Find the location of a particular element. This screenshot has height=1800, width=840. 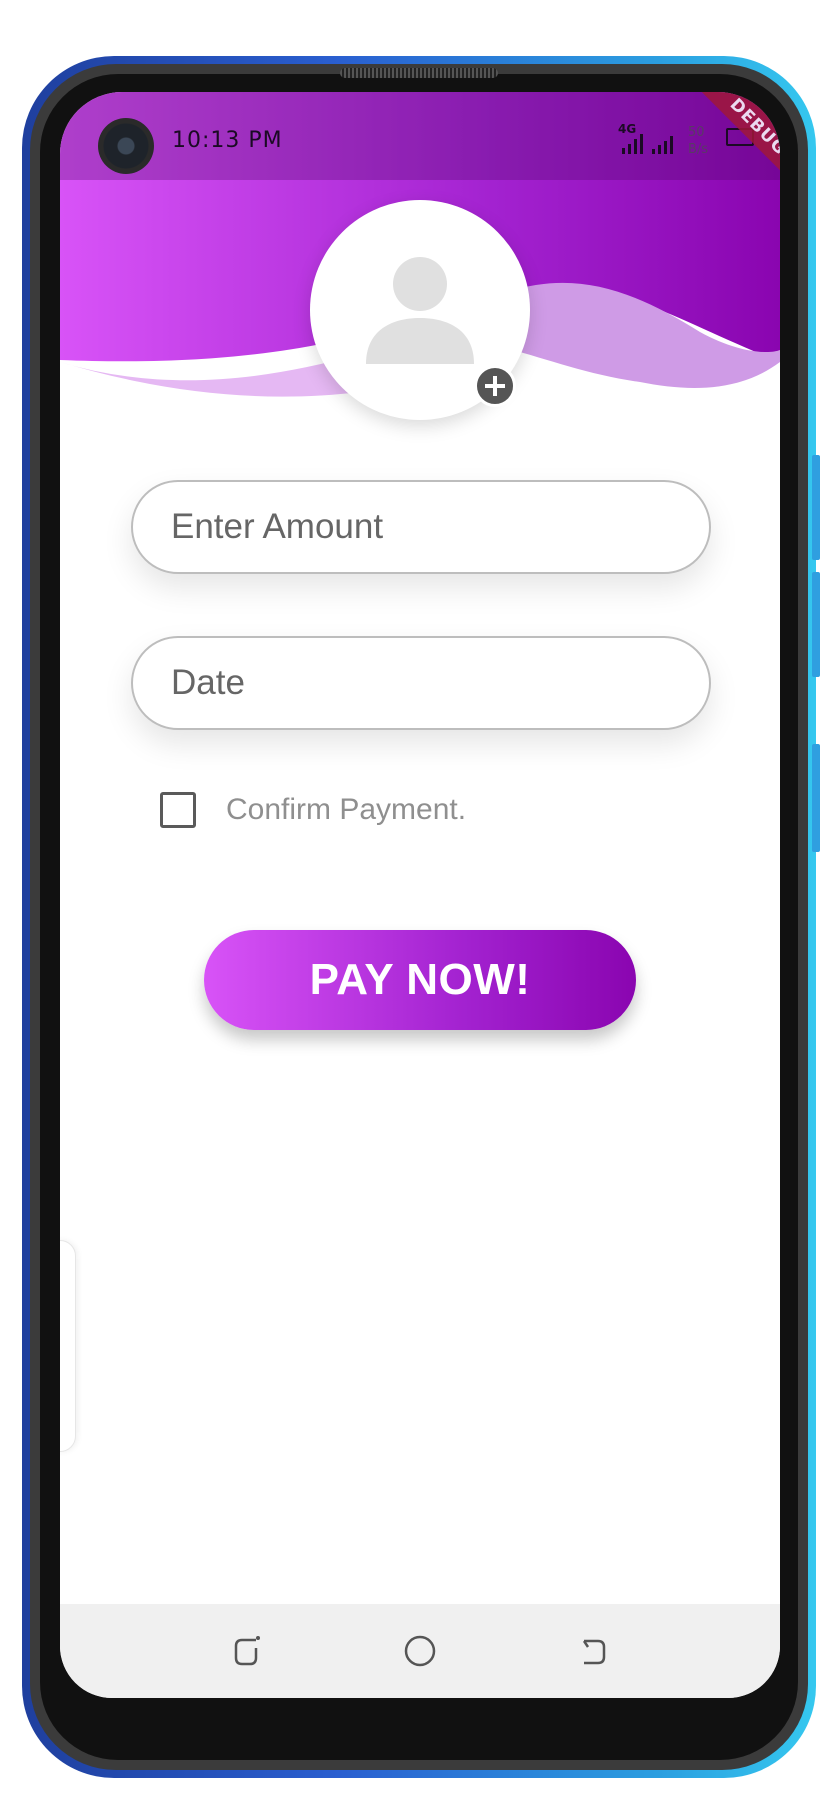

back-icon is located at coordinates (594, 1652).